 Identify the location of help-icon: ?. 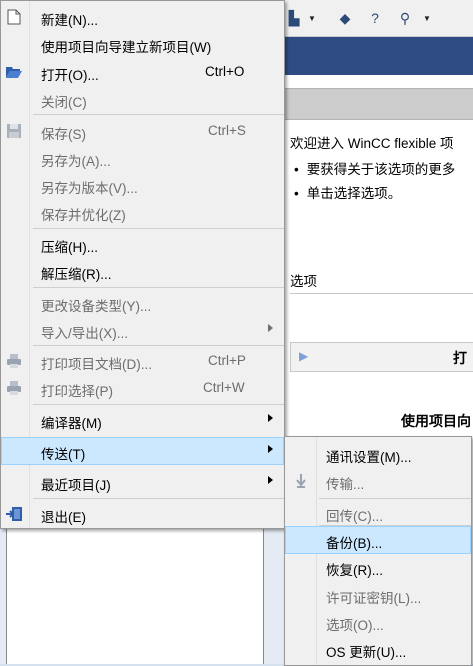
(375, 18).